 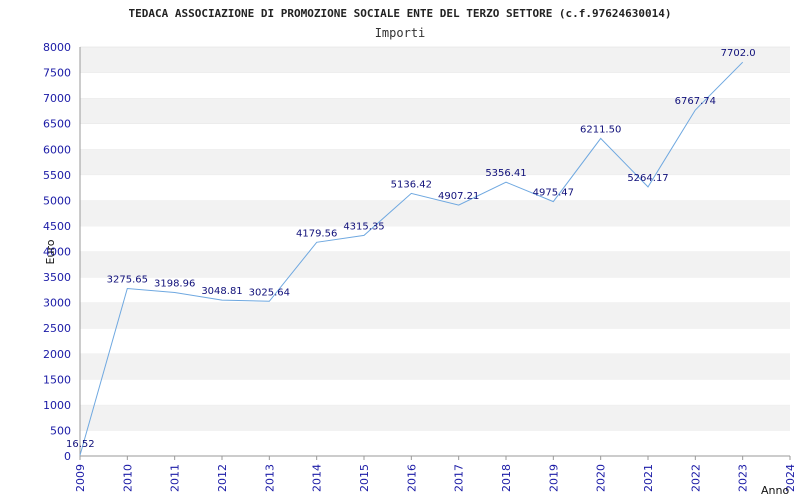 I want to click on data-label: 4907.21, so click(x=458, y=196).